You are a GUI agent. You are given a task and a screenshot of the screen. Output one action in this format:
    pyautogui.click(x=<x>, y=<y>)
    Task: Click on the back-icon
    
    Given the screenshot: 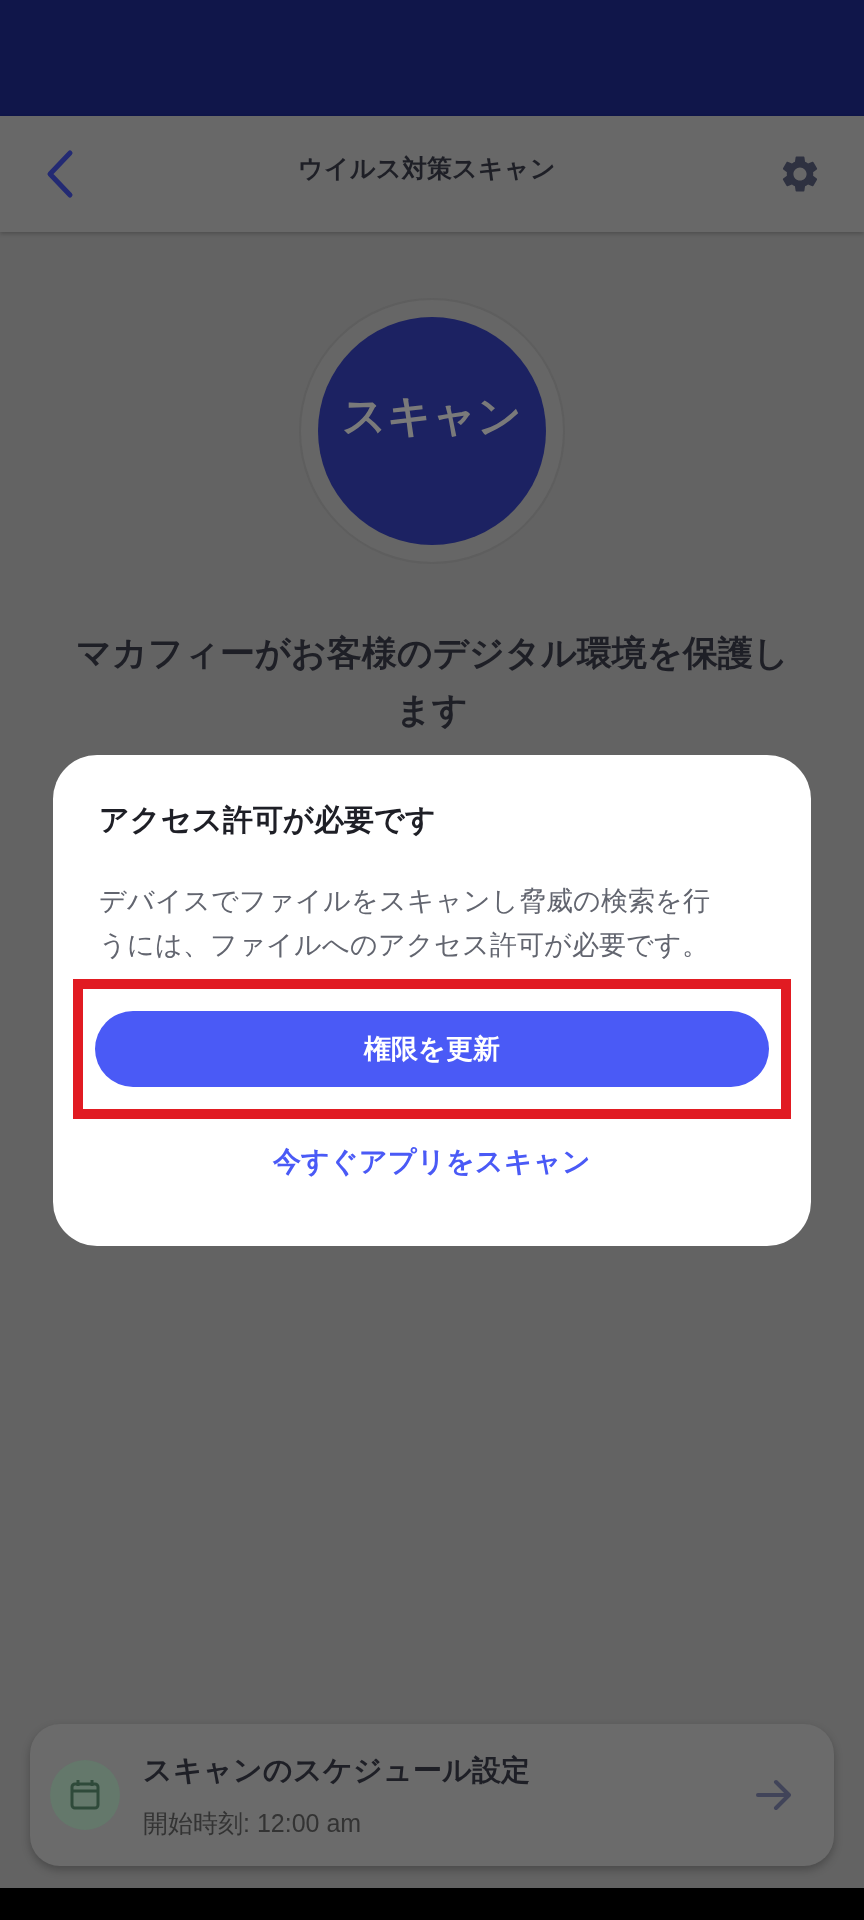 What is the action you would take?
    pyautogui.click(x=60, y=174)
    